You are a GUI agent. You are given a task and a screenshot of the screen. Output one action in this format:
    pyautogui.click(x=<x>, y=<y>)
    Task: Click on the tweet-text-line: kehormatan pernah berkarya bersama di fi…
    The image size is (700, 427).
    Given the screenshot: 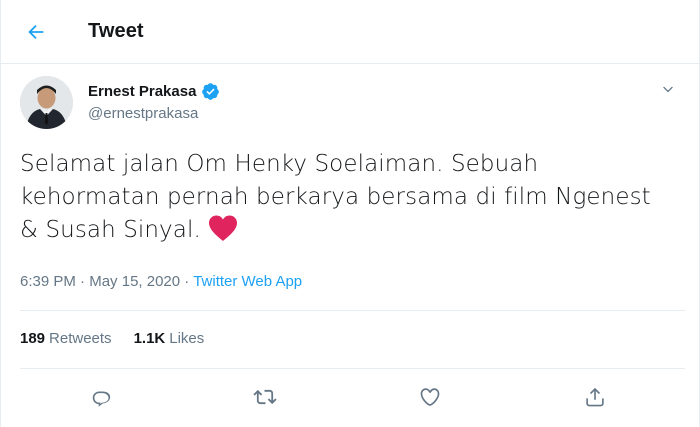 What is the action you would take?
    pyautogui.click(x=335, y=197)
    